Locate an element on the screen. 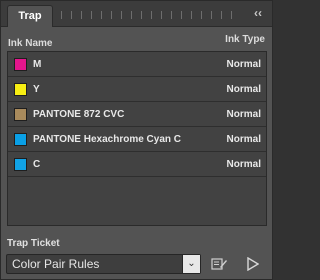 Image resolution: width=320 pixels, height=280 pixels. trap-ticket-label: Trap Ticket is located at coordinates (33, 243).